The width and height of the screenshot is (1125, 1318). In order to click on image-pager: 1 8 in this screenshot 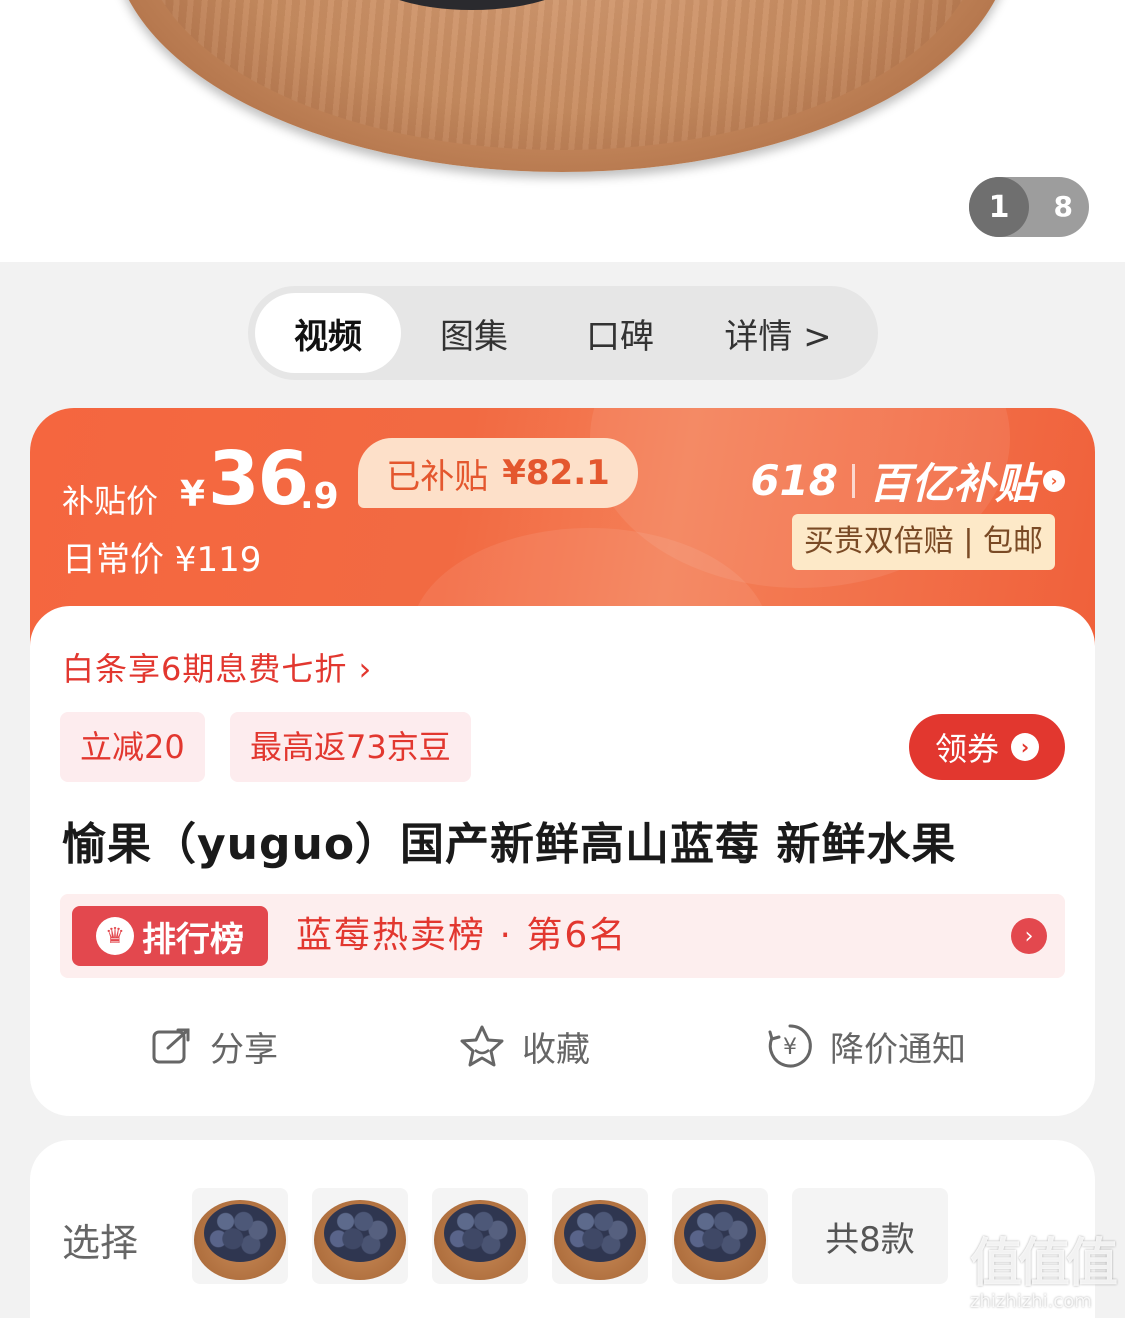, I will do `click(1029, 207)`.